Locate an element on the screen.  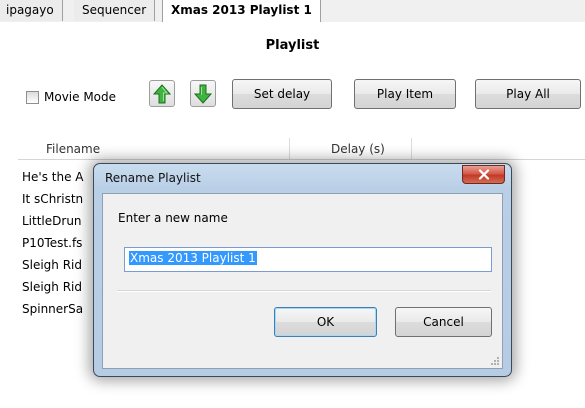
pane-title: Playlist is located at coordinates (292, 45).